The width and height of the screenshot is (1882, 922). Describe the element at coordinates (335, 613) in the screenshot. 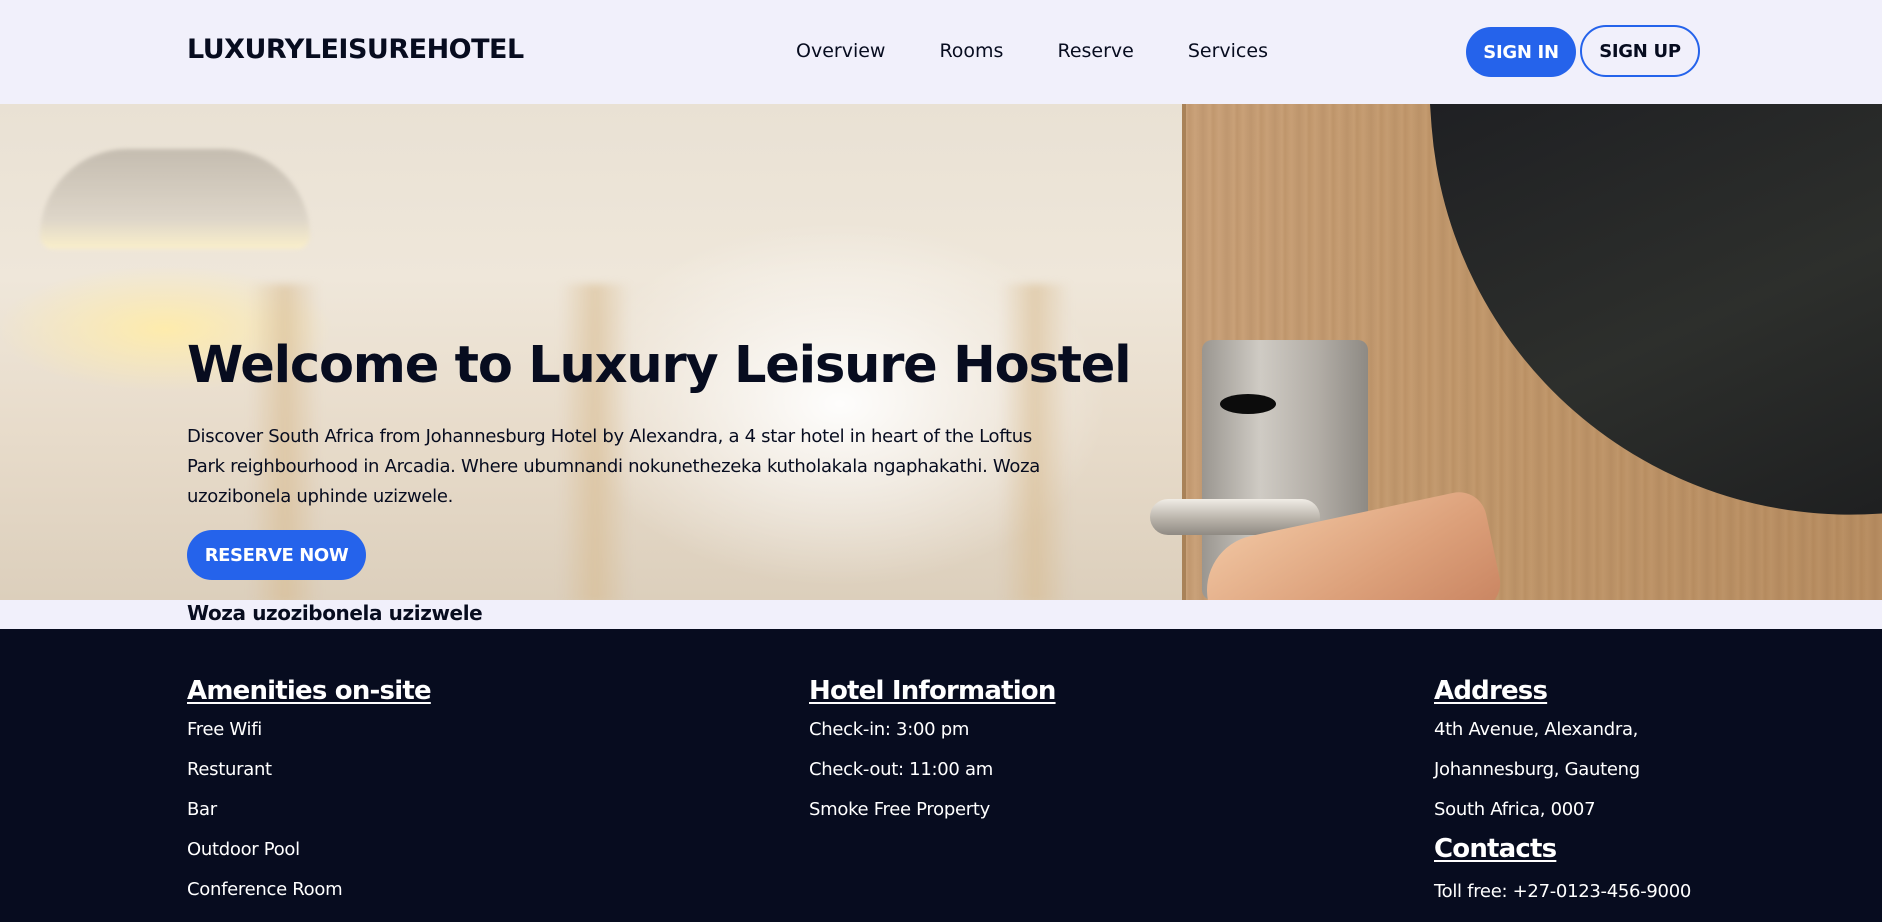

I see `tagline: Woza uzozibonela uzizwele` at that location.